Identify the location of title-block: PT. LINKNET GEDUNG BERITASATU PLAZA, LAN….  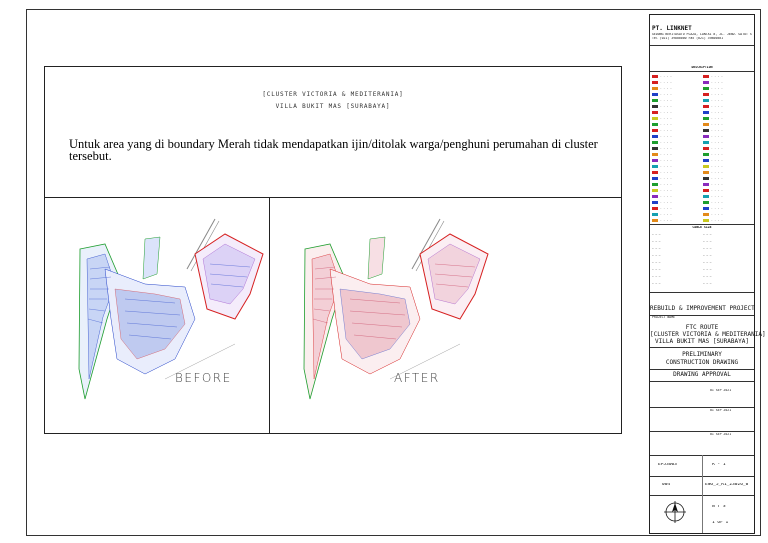
(707, 274).